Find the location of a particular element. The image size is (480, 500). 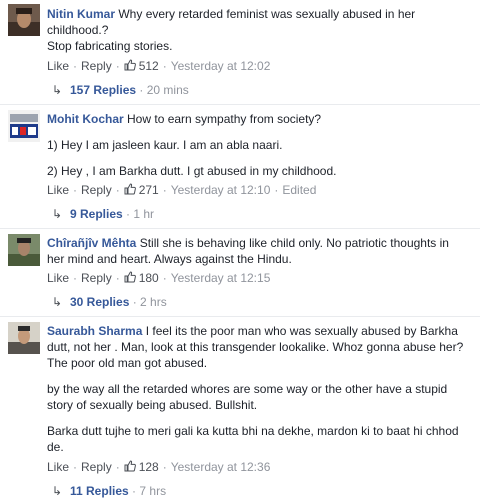

replies-time: 1 hr is located at coordinates (144, 214).